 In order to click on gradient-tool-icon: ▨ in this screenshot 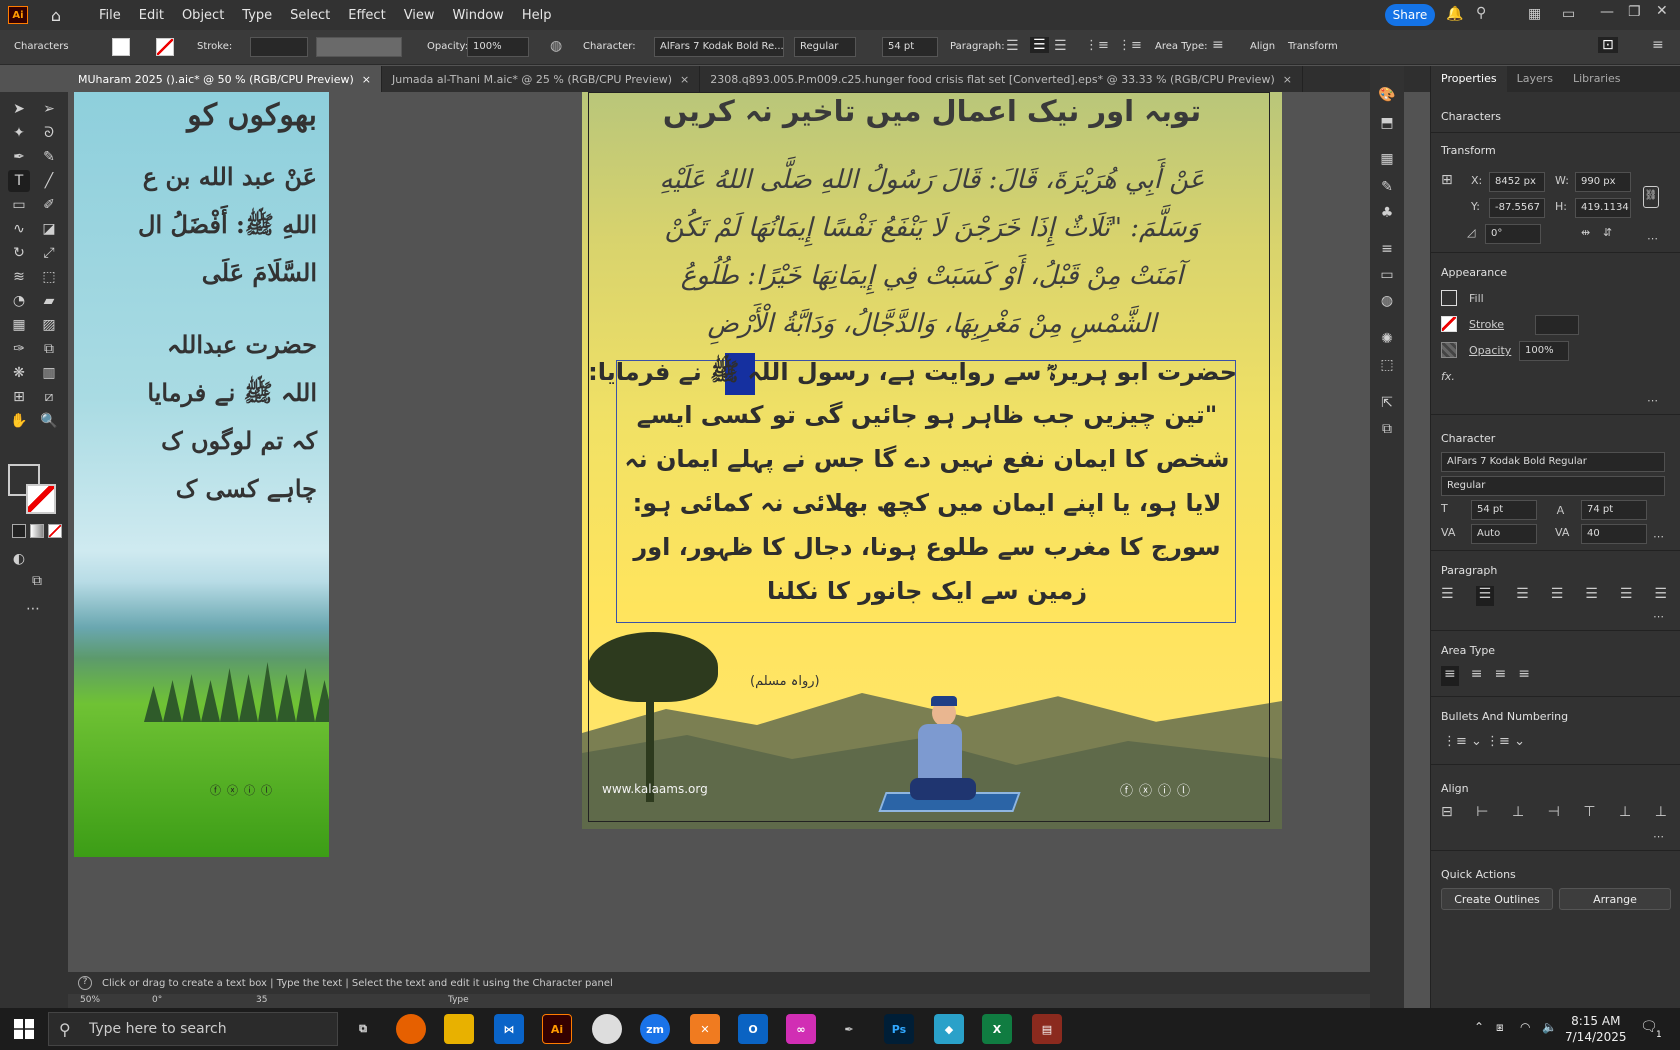, I will do `click(49, 325)`.